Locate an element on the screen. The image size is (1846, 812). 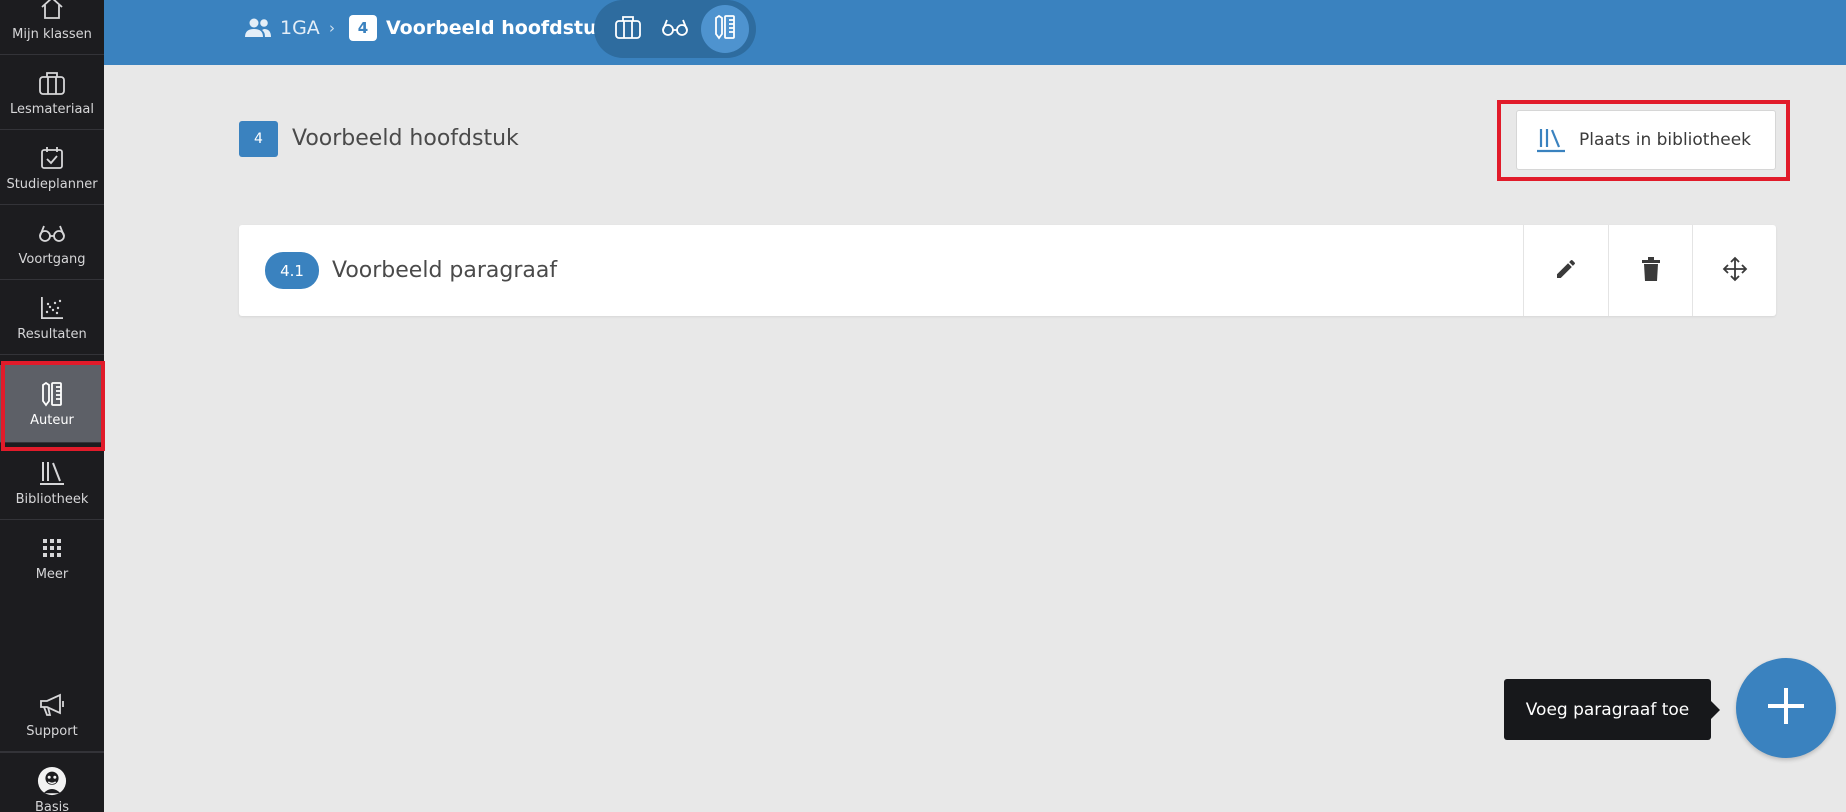
move-paragraph-handle is located at coordinates (1734, 270).